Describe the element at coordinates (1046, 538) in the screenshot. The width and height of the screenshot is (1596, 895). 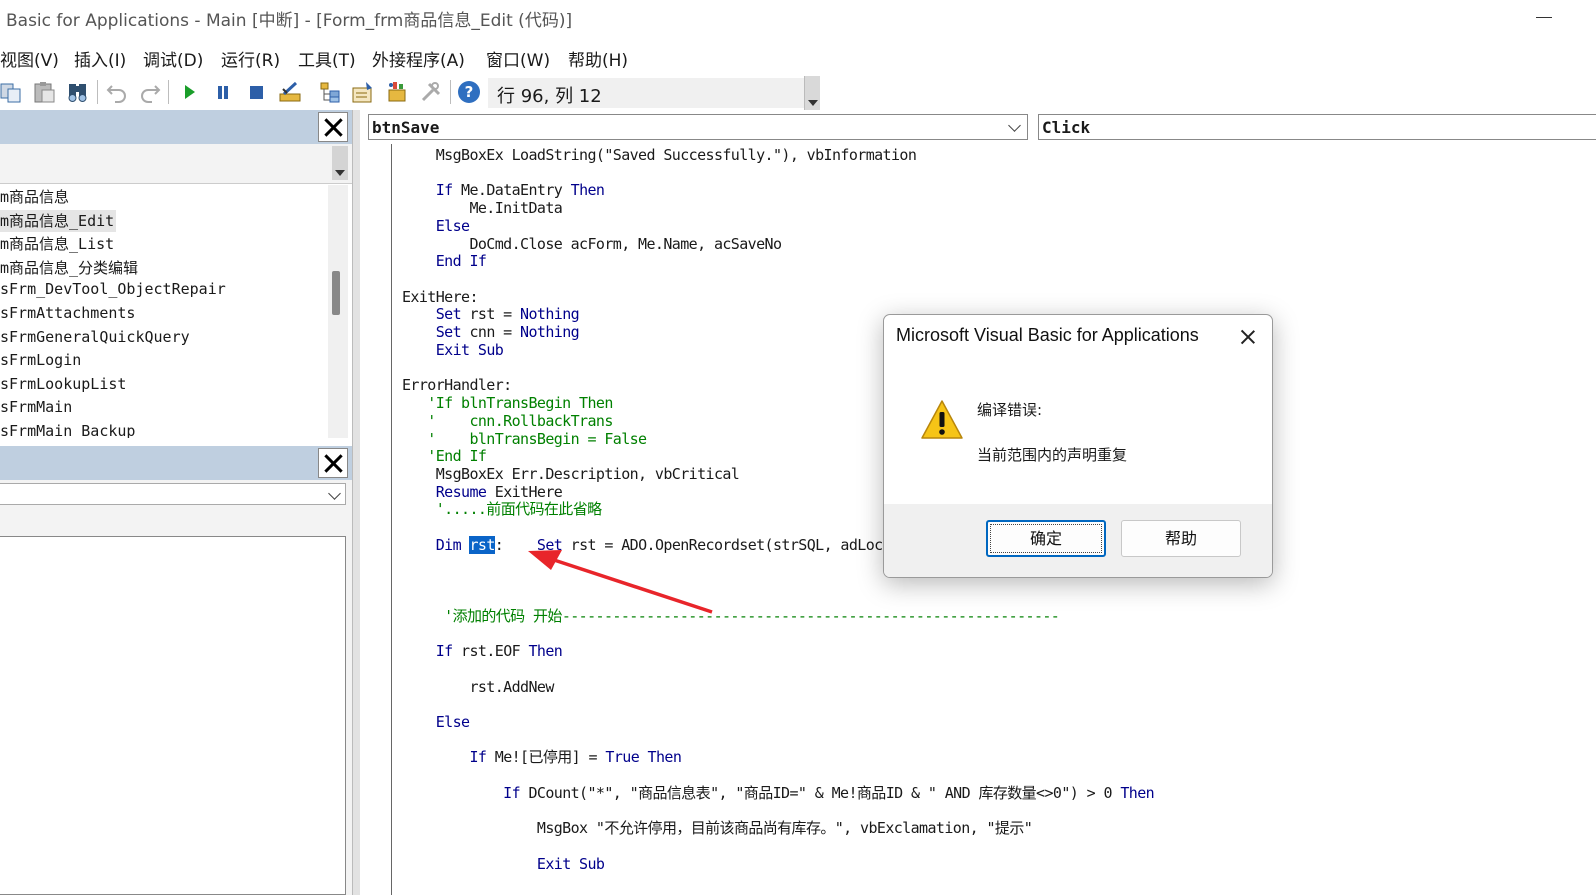
I see `ok-button: 确定` at that location.